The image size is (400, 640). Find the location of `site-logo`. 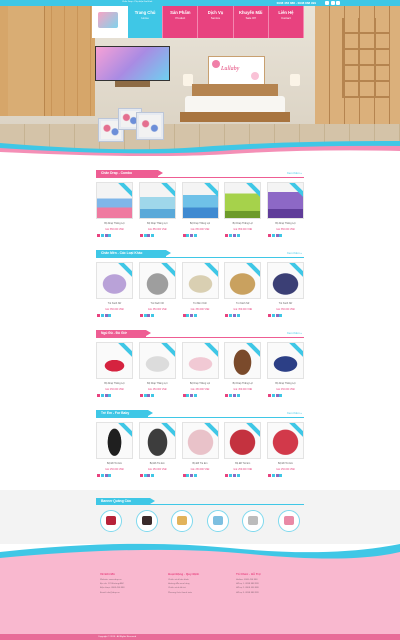

site-logo is located at coordinates (110, 22).